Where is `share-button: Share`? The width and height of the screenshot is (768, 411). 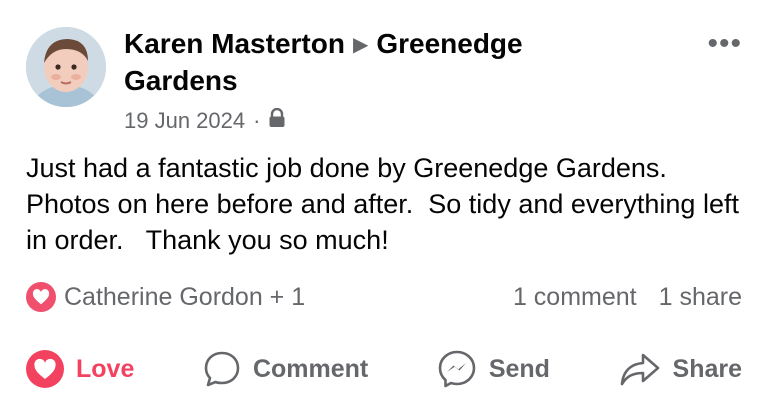 share-button: Share is located at coordinates (680, 369).